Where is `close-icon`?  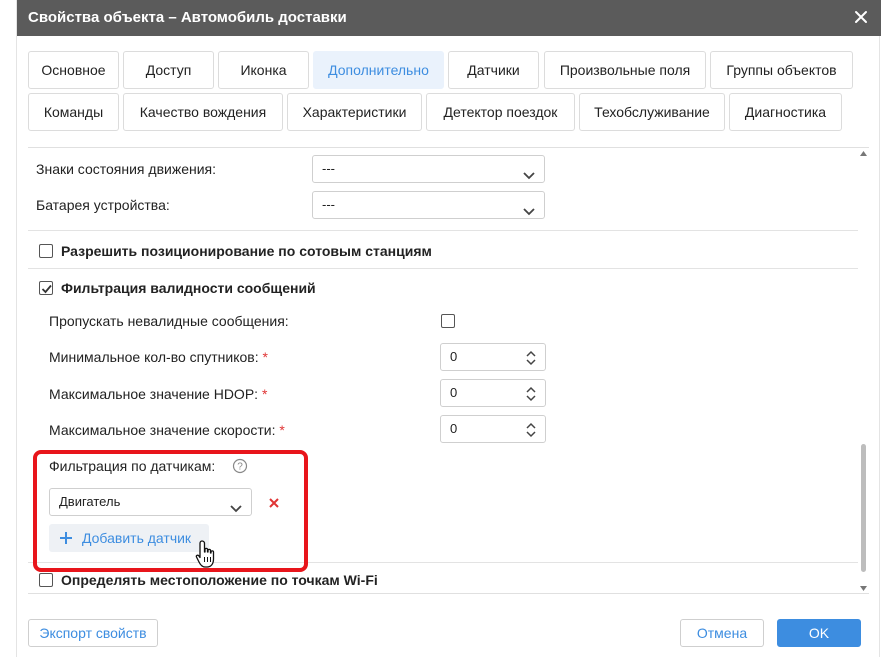 close-icon is located at coordinates (861, 17).